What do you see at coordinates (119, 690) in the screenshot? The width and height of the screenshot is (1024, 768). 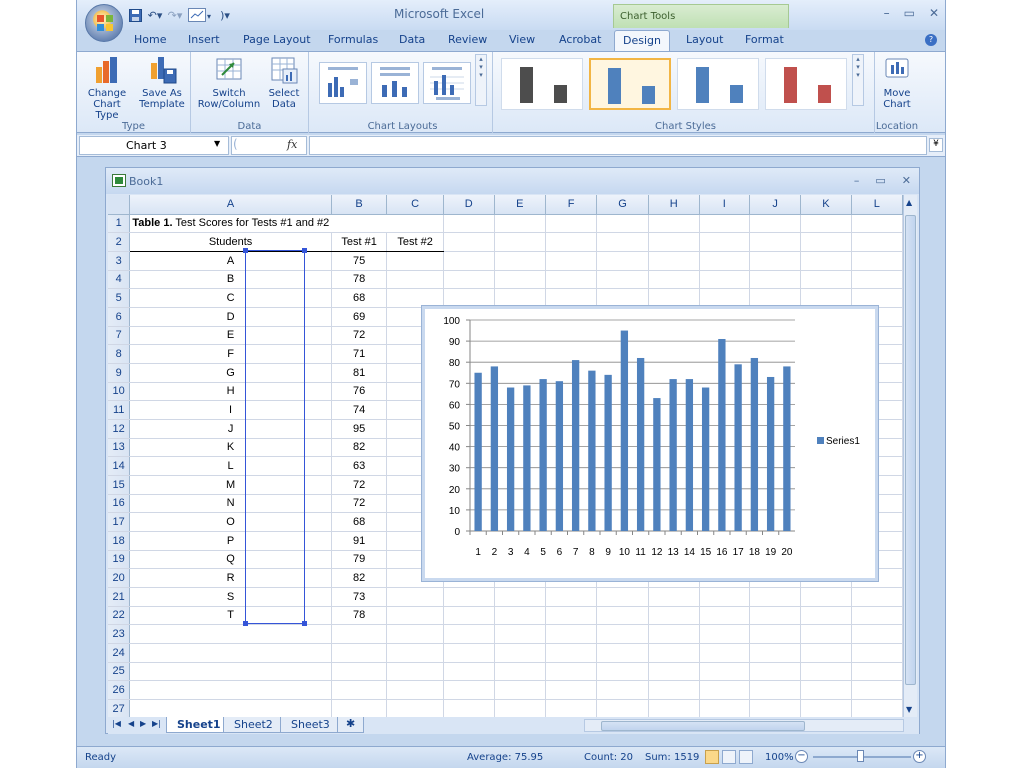 I see `row-header: 26` at bounding box center [119, 690].